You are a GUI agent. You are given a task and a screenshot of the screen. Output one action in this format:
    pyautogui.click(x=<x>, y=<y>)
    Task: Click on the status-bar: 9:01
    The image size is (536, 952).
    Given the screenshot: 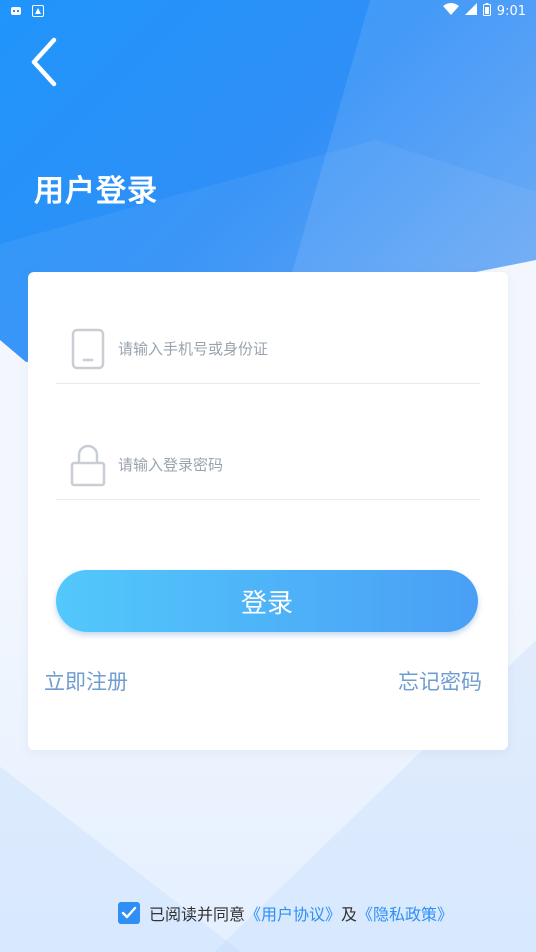 What is the action you would take?
    pyautogui.click(x=268, y=11)
    